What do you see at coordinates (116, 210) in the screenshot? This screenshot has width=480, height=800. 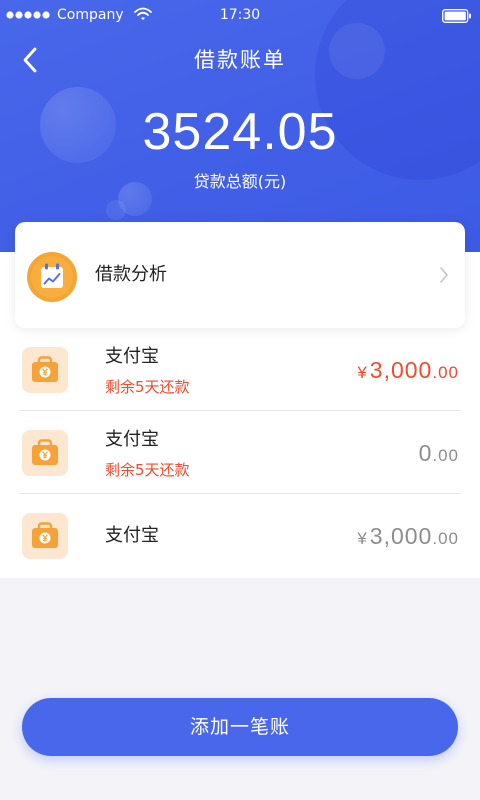 I see `decor-circle` at bounding box center [116, 210].